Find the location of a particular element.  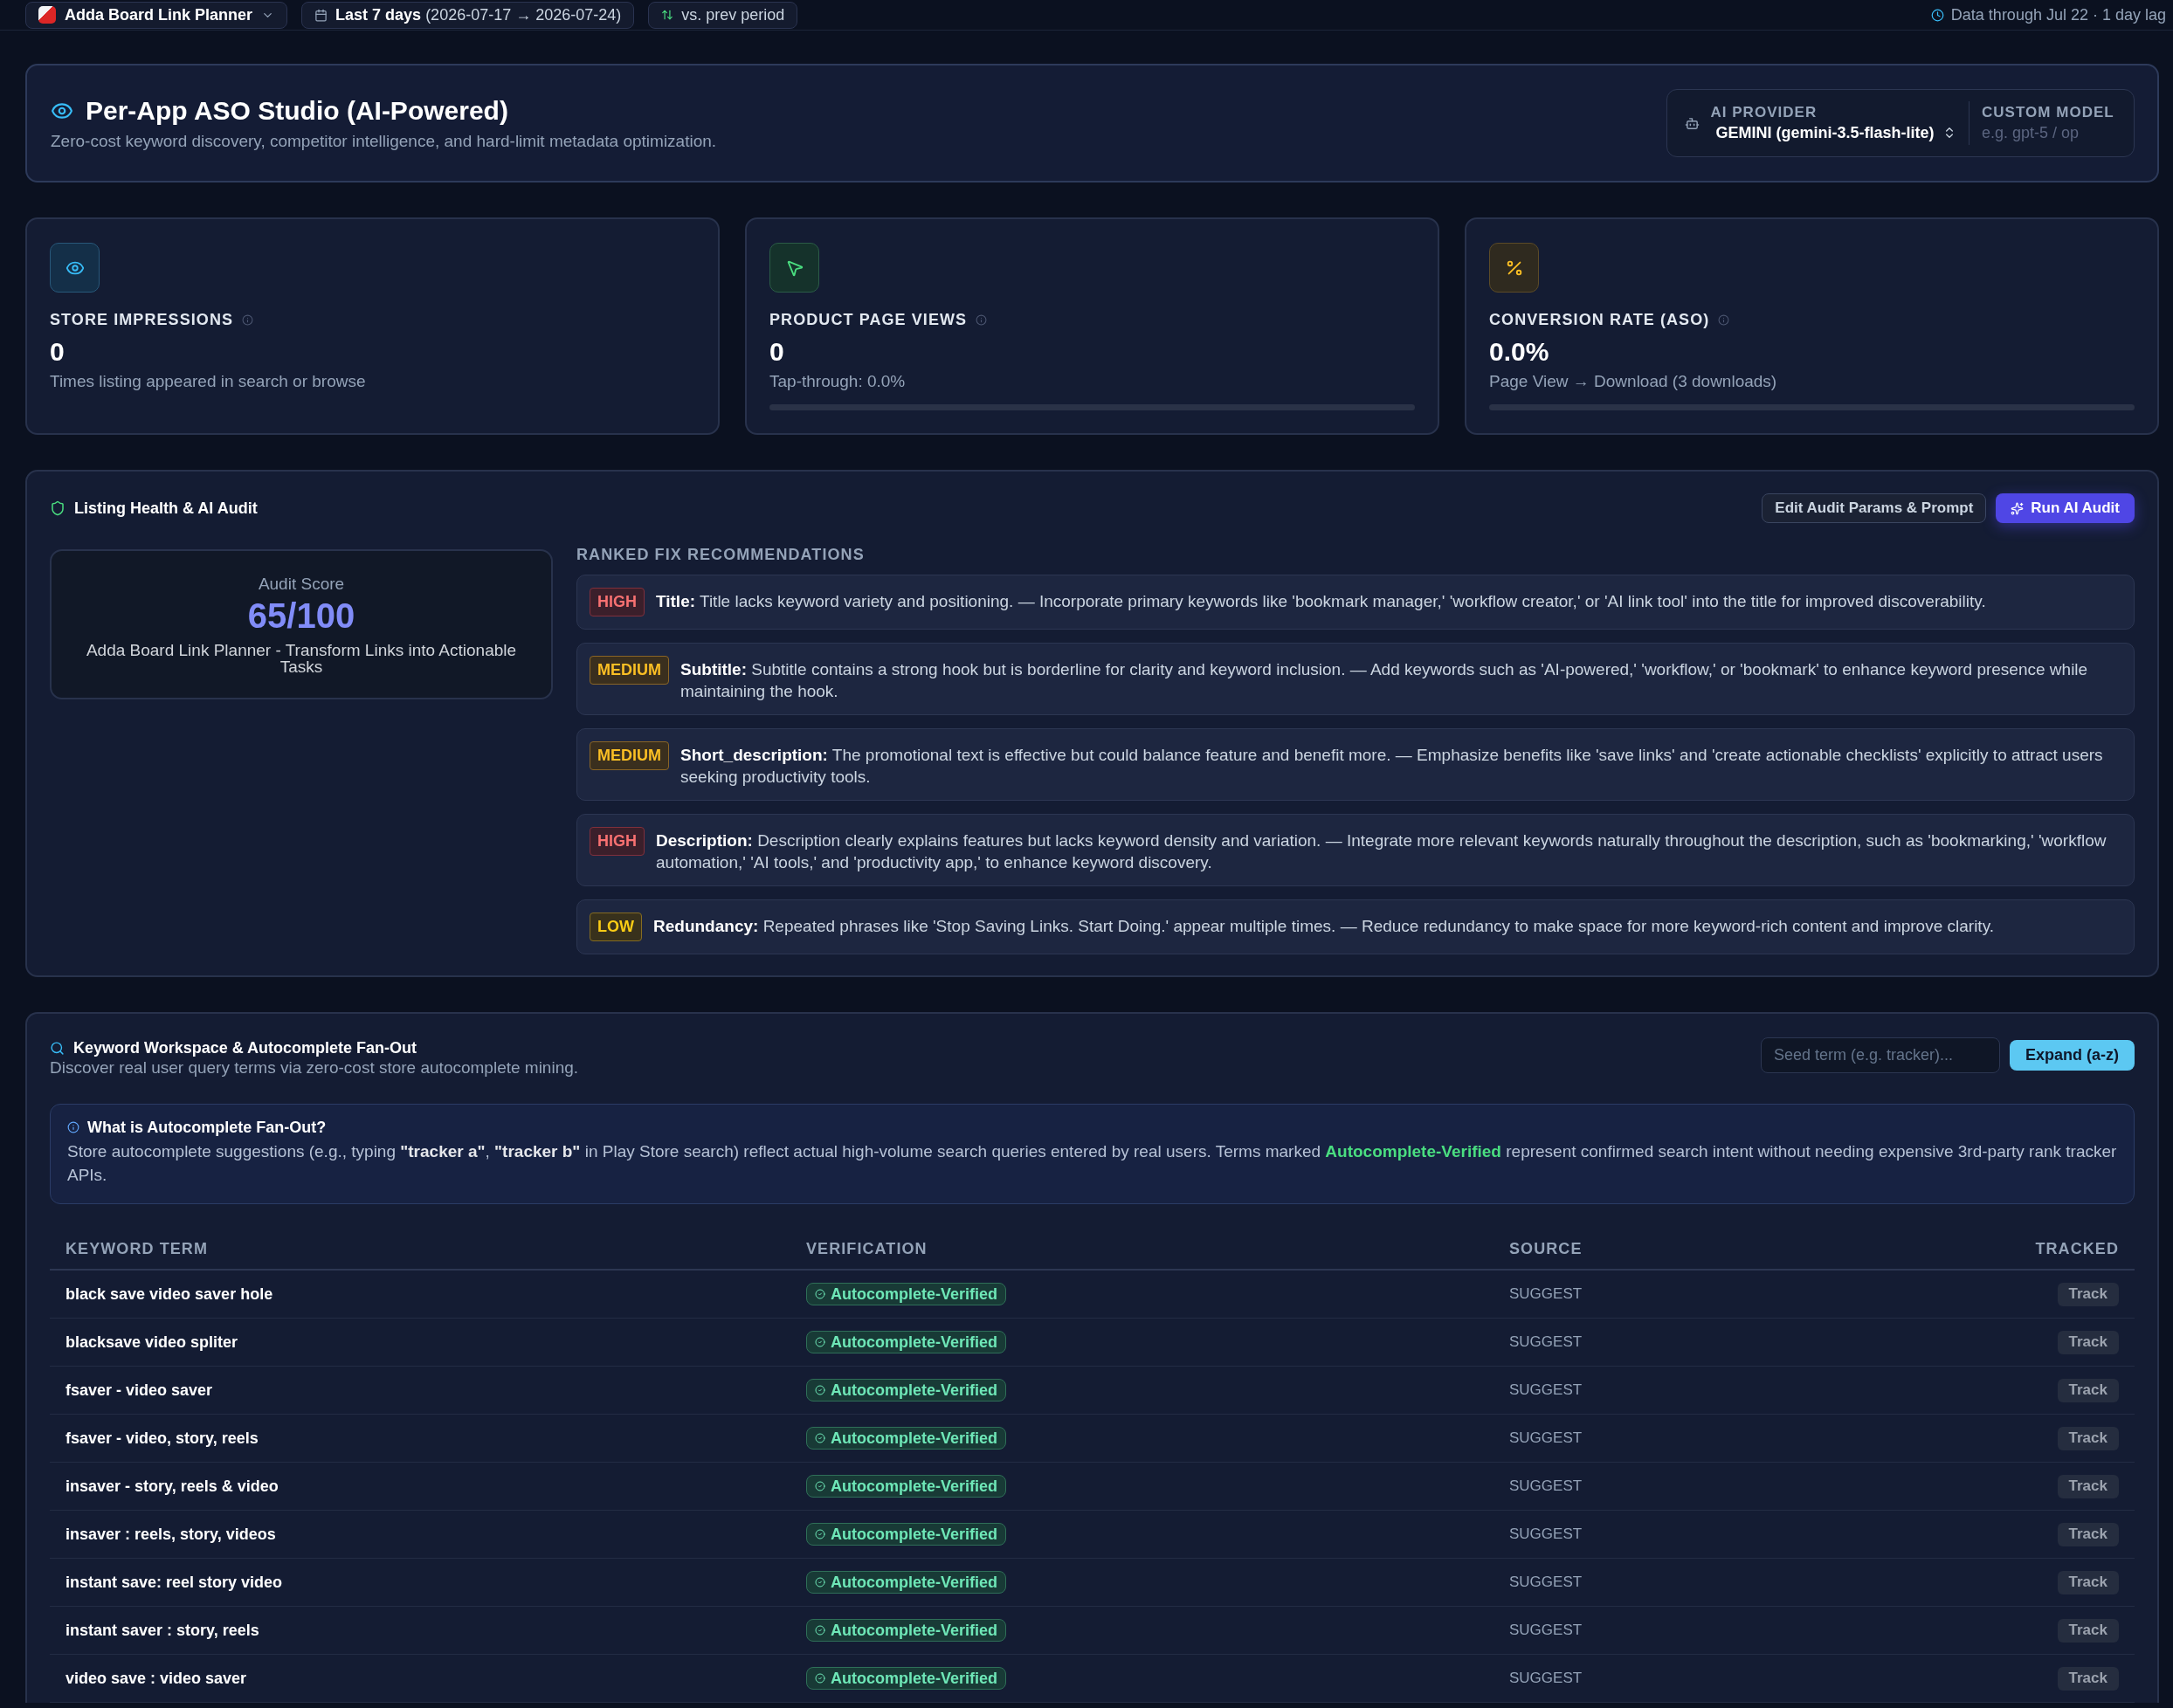

column-header: VERIFICATION is located at coordinates (867, 1248).